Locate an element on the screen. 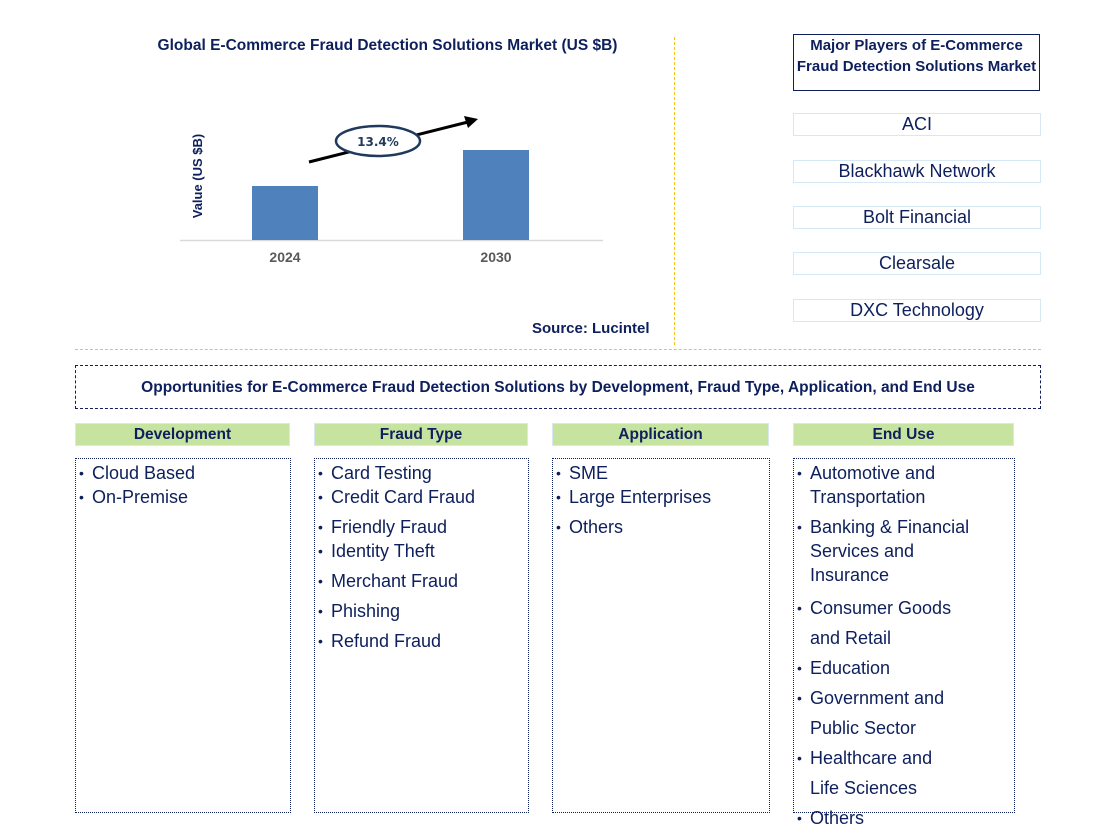 The image size is (1106, 834). list-item: Refund Fraud is located at coordinates (423, 641).